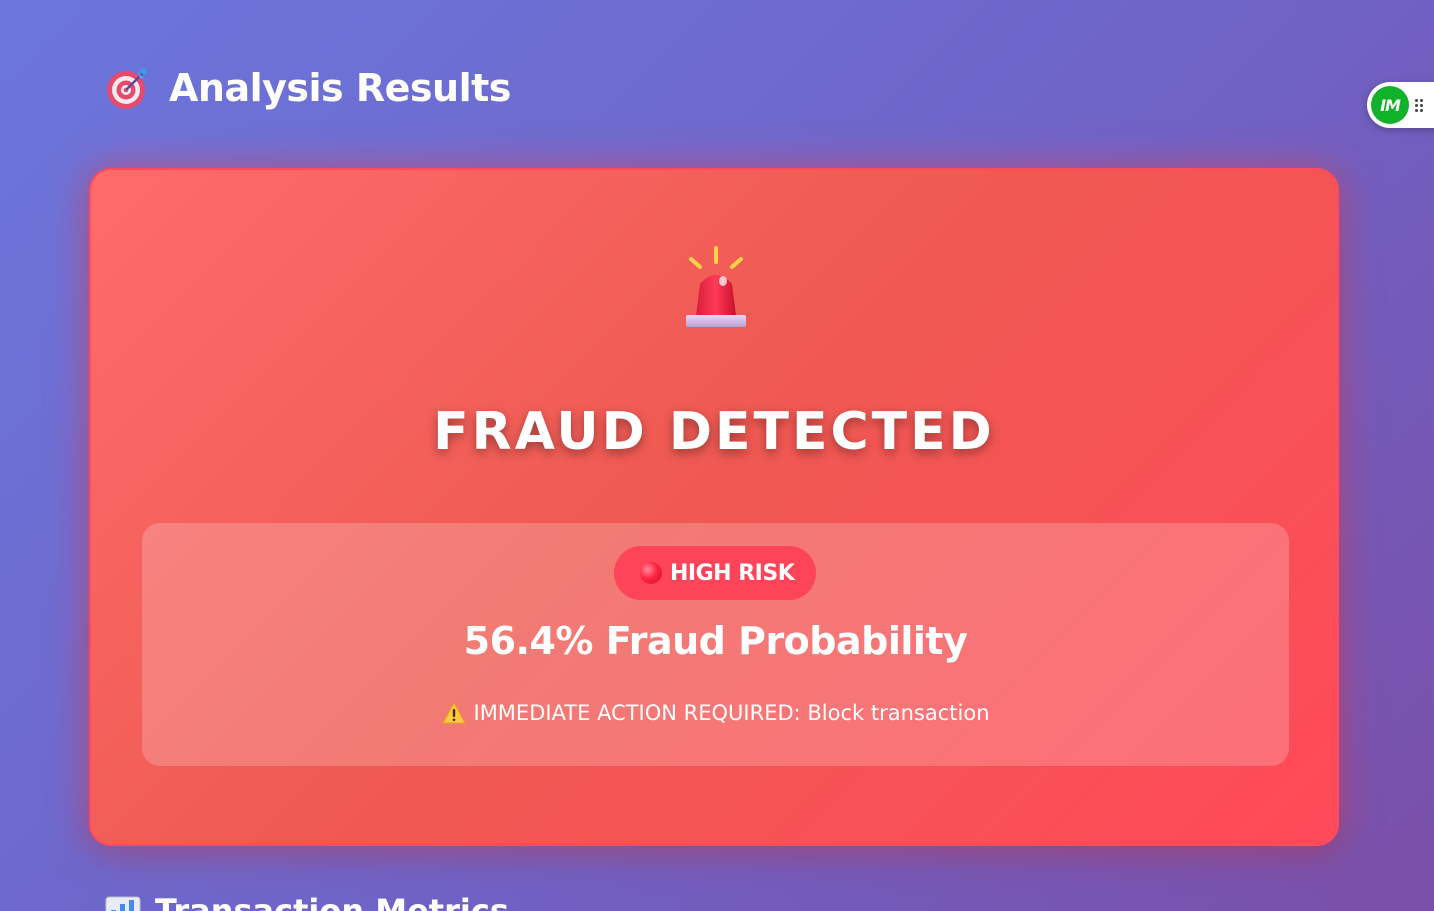 Image resolution: width=1434 pixels, height=911 pixels. I want to click on fraud-probability: 56.4% Fraud Probability, so click(715, 641).